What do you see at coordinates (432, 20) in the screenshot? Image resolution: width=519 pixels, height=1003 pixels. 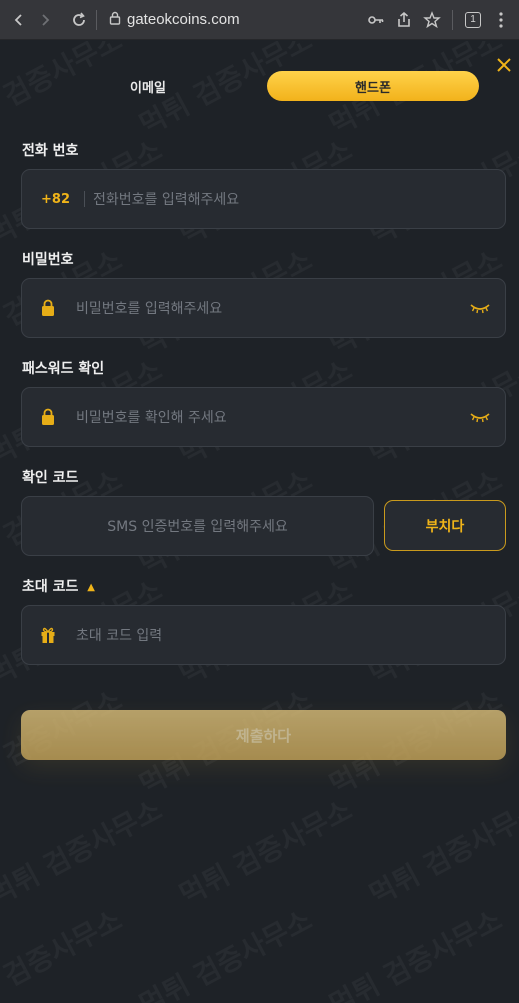 I see `bookmark-icon` at bounding box center [432, 20].